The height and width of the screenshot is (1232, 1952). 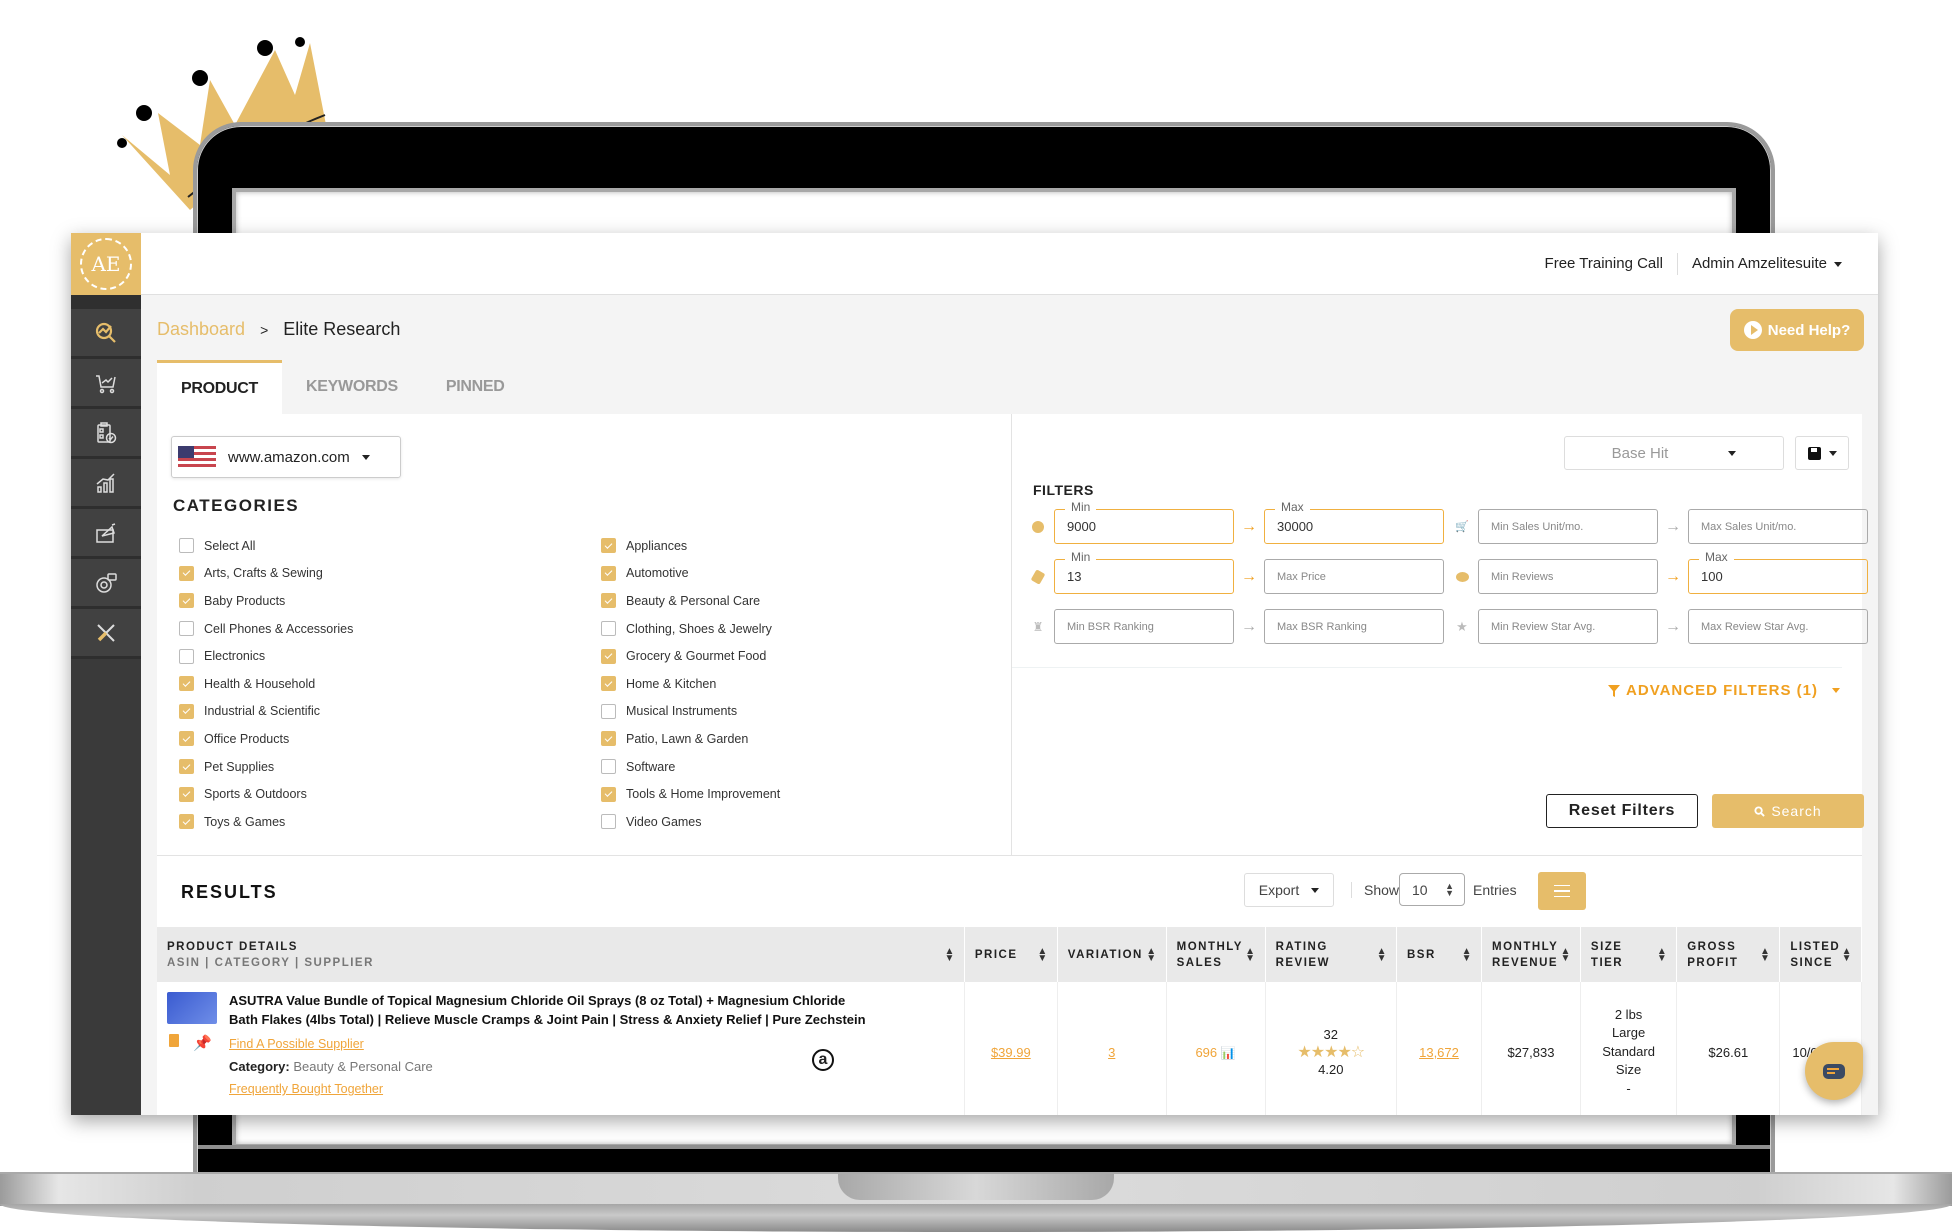 I want to click on column-header: RATING REVIEW ▲ ▼, so click(x=1331, y=954).